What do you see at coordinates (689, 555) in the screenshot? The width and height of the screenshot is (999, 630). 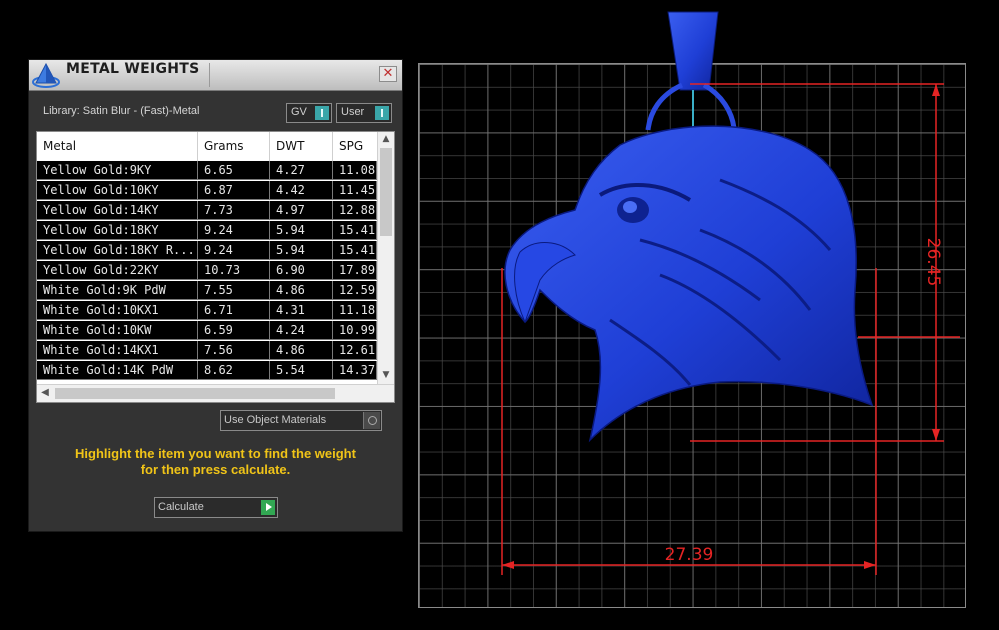 I see `width-dimension-label: 27.39` at bounding box center [689, 555].